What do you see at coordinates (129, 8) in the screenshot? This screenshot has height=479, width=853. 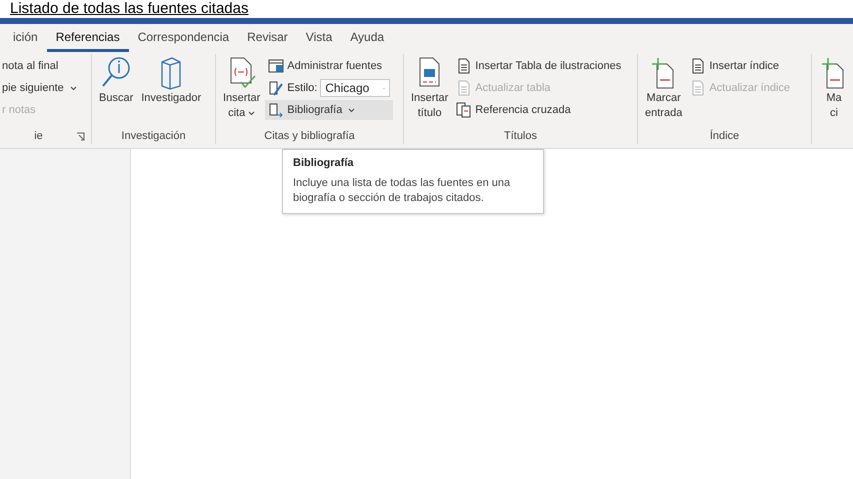 I see `document-heading: Listado de todas las fuentes citadas` at bounding box center [129, 8].